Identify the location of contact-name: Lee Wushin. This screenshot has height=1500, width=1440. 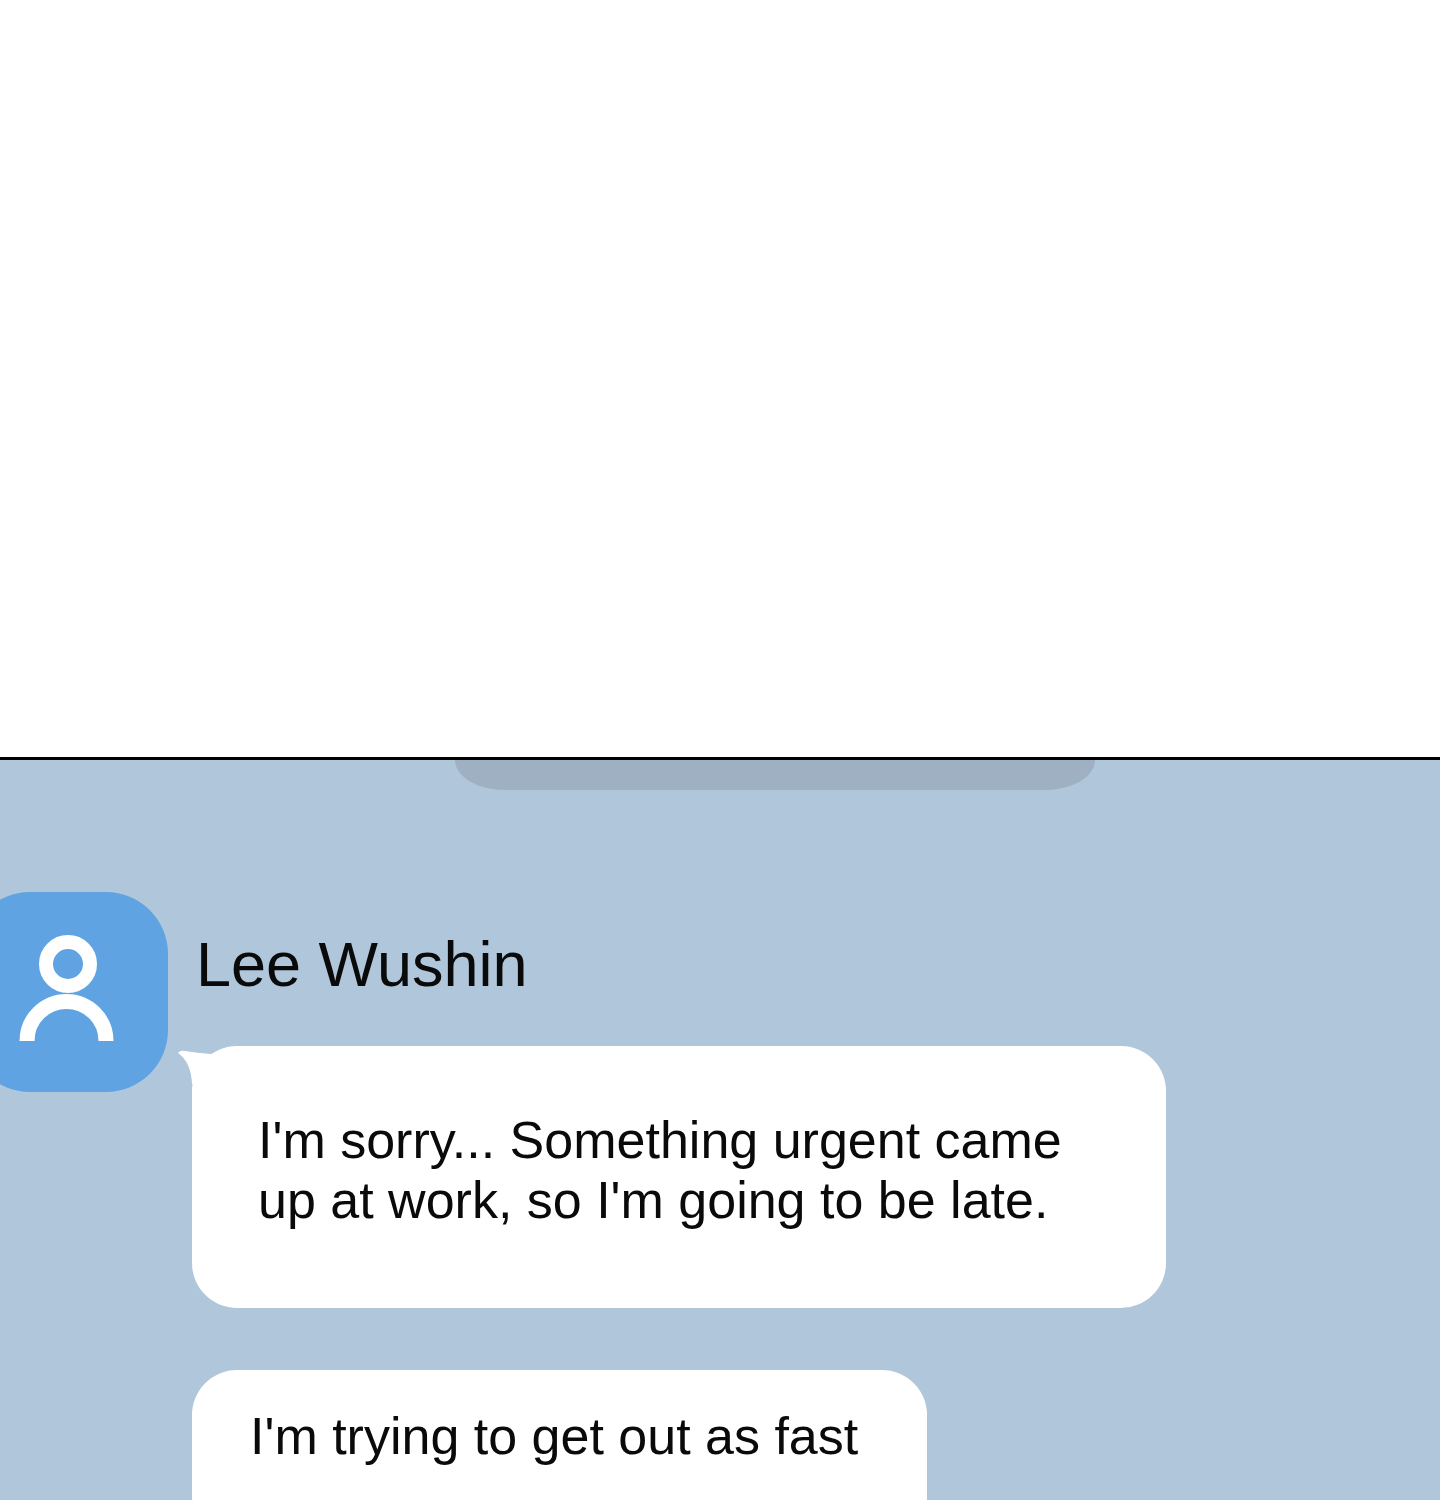
(362, 964).